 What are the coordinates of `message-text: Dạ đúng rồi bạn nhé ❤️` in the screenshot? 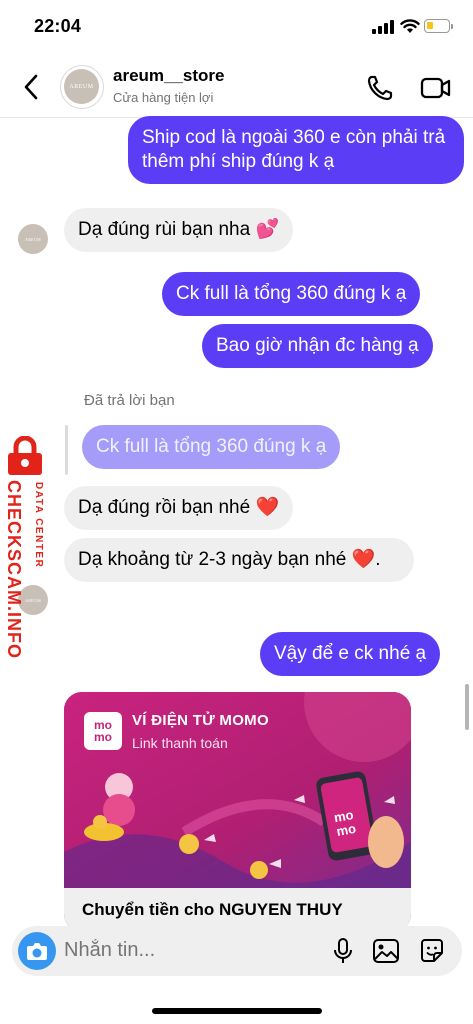 It's located at (179, 507).